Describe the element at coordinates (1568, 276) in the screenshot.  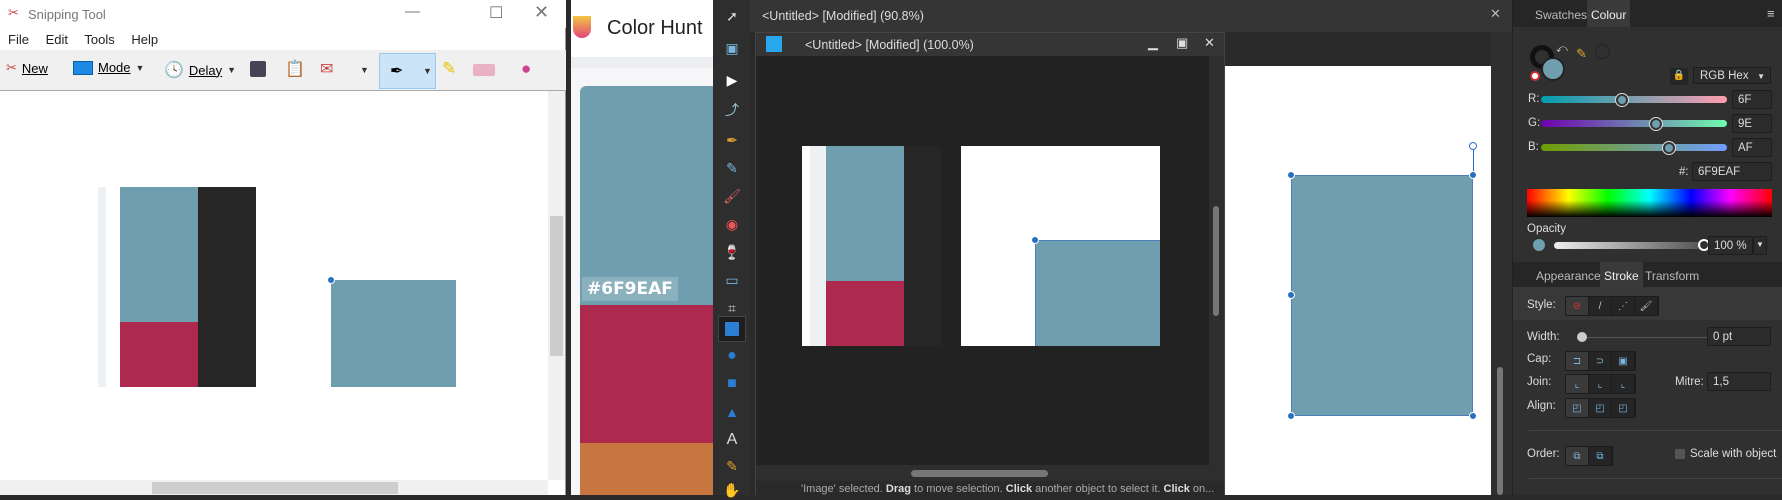
I see `tab-appearance: Appearance` at that location.